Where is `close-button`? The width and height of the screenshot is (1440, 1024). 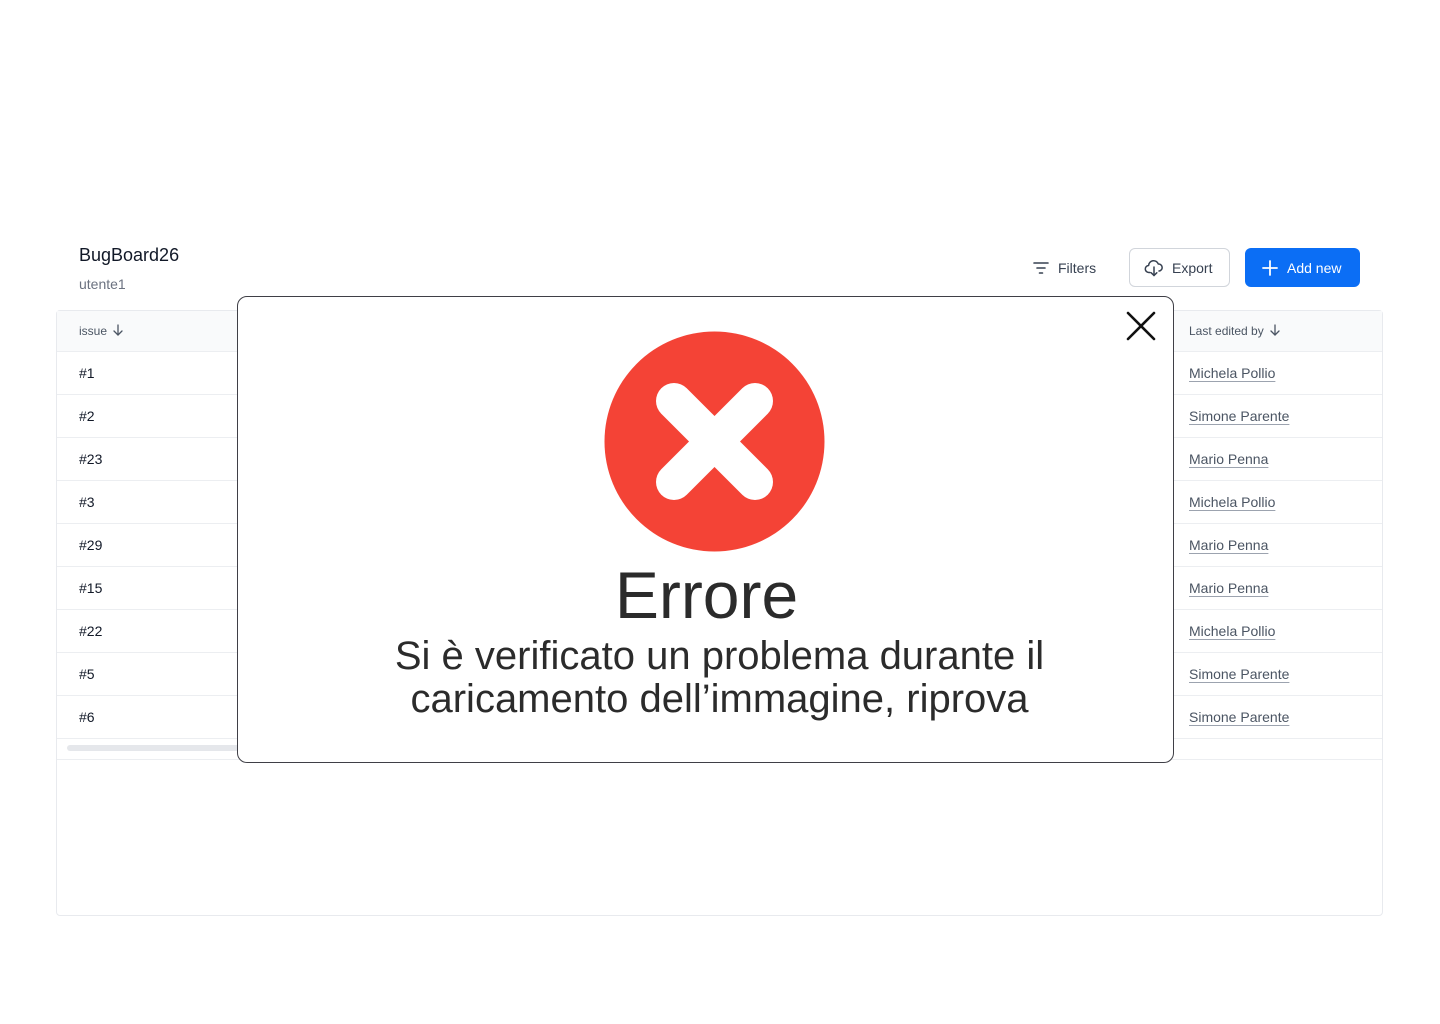 close-button is located at coordinates (1141, 326).